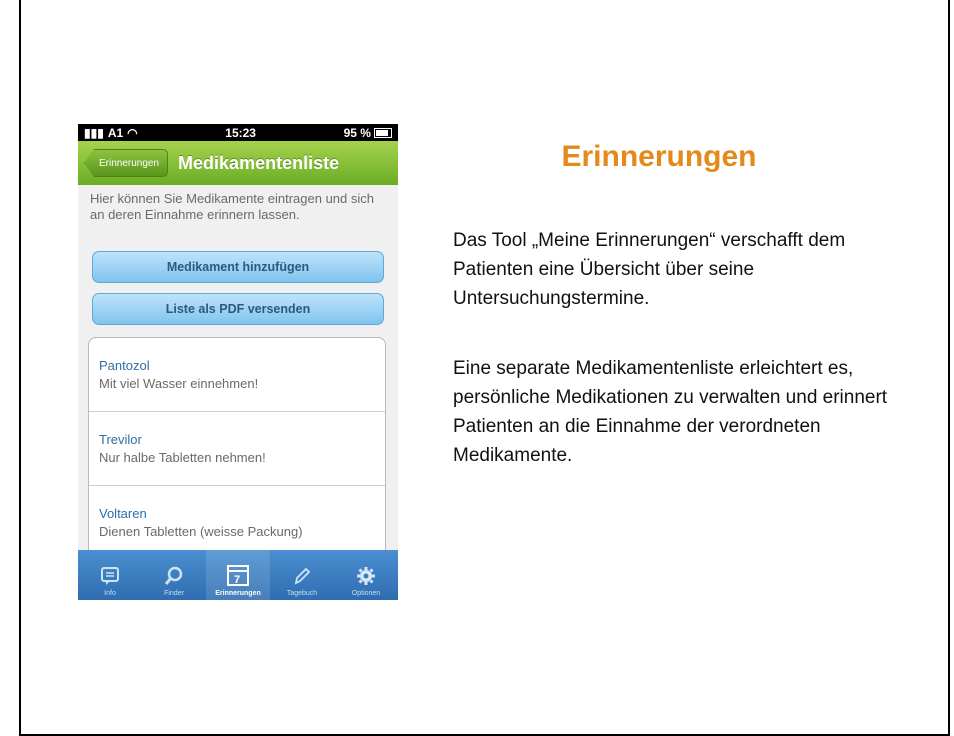  I want to click on list-item: Trevilor Nur halbe Tabletten nehmen!, so click(237, 449).